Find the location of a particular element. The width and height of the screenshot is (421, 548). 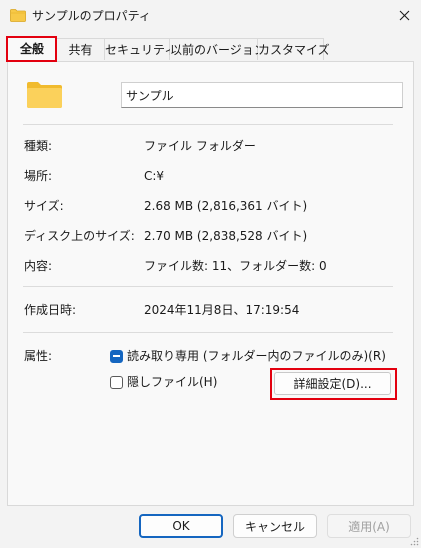

size-value: 2.68 MB (2,816,361 バイト) is located at coordinates (226, 206).